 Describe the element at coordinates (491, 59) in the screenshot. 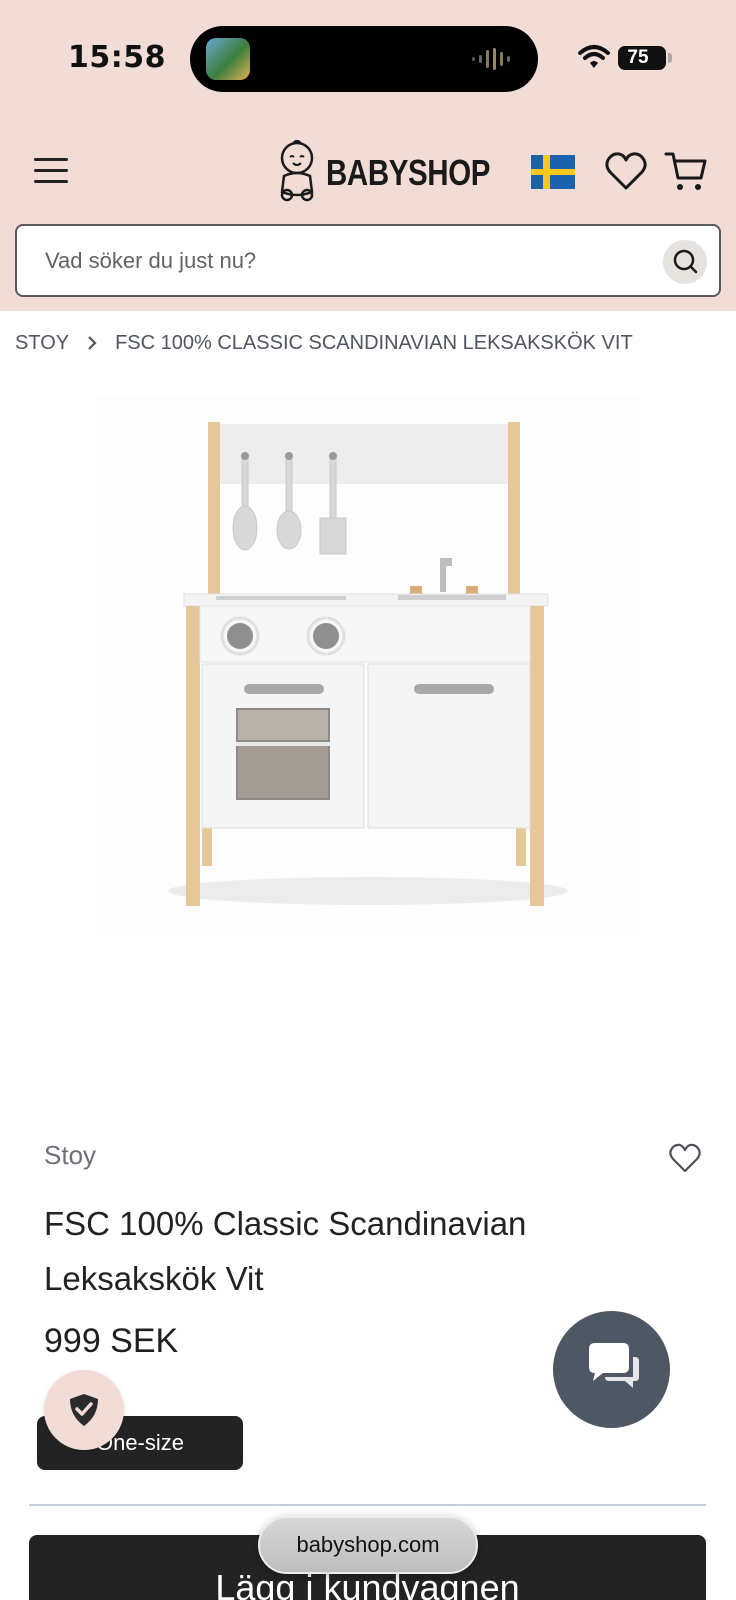

I see `audio-wave-icon` at that location.